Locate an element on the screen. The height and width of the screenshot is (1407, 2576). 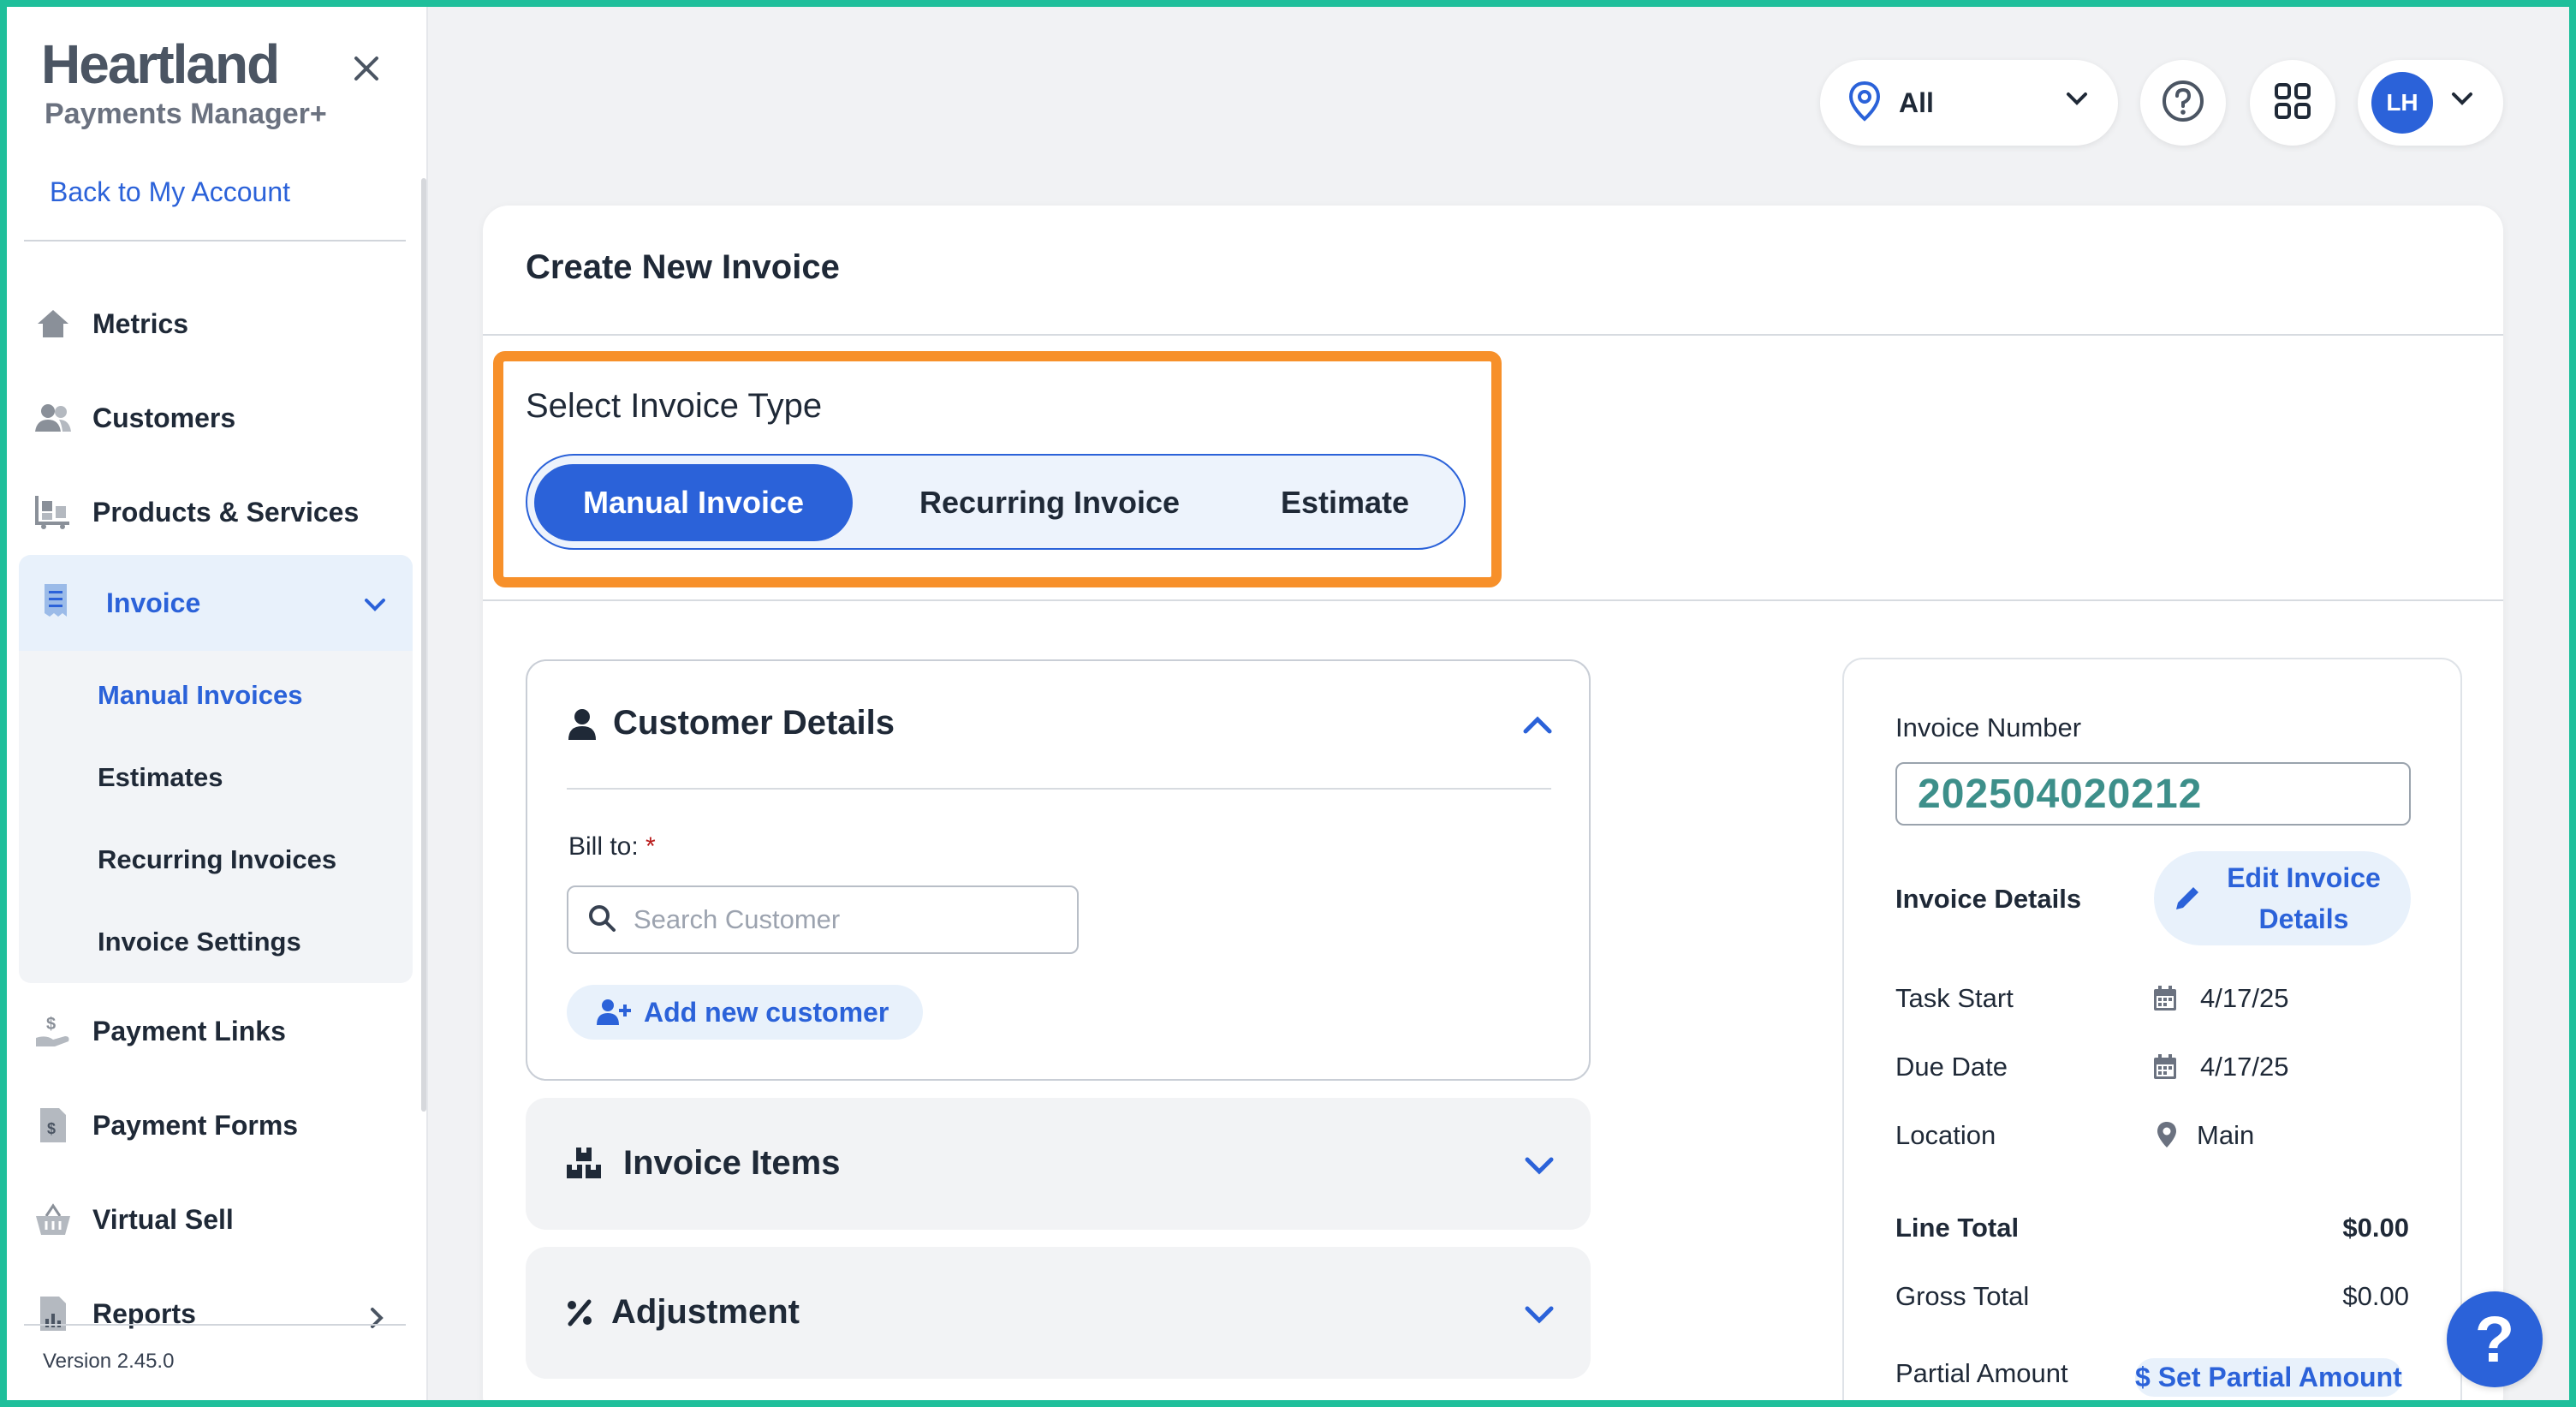
user-menu-button: LH is located at coordinates (2430, 103).